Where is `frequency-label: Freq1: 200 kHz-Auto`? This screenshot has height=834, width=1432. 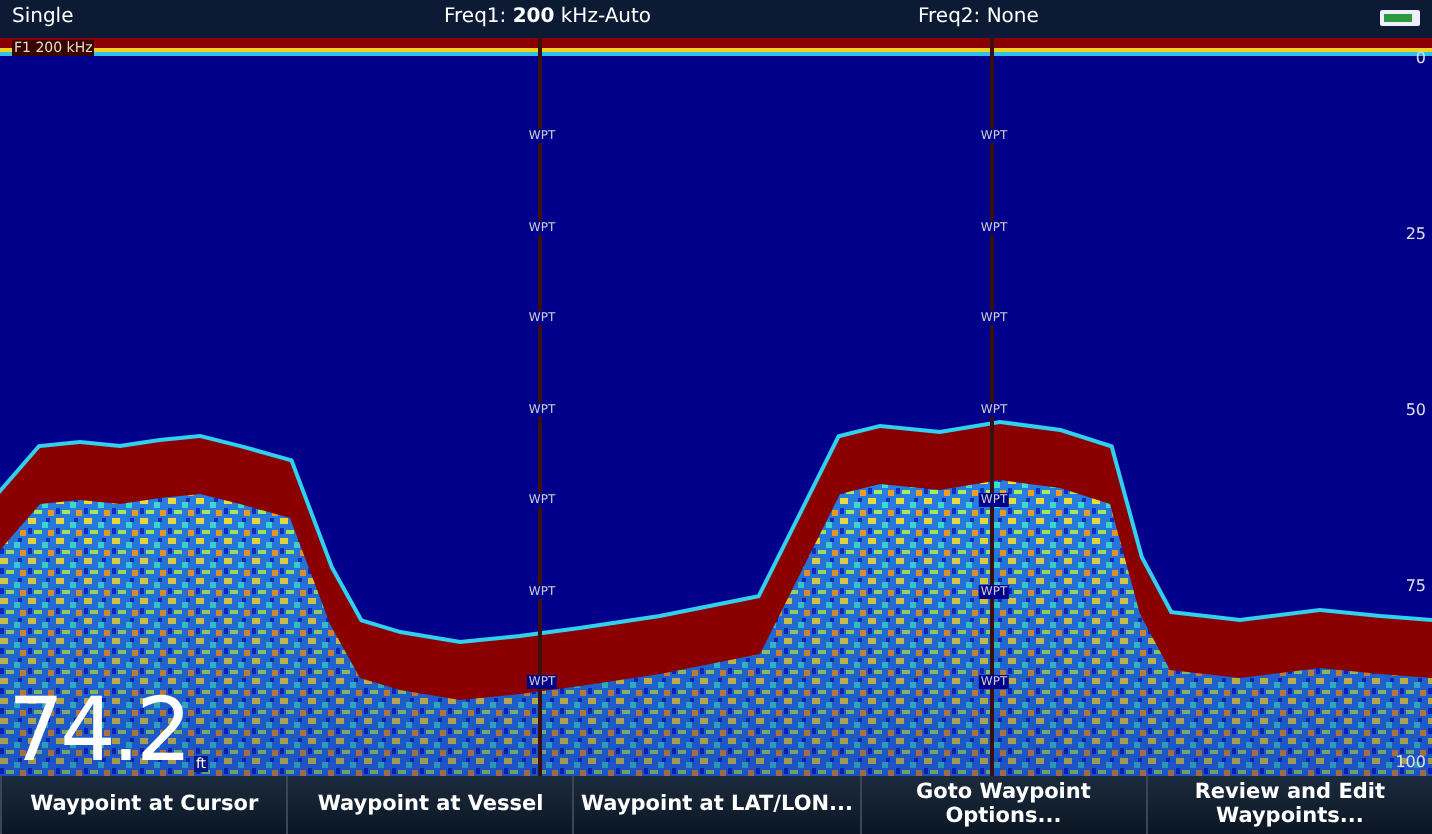
frequency-label: Freq1: 200 kHz-Auto is located at coordinates (548, 17).